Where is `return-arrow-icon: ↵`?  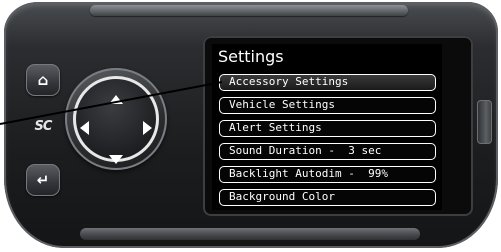
return-arrow-icon: ↵ is located at coordinates (43, 180).